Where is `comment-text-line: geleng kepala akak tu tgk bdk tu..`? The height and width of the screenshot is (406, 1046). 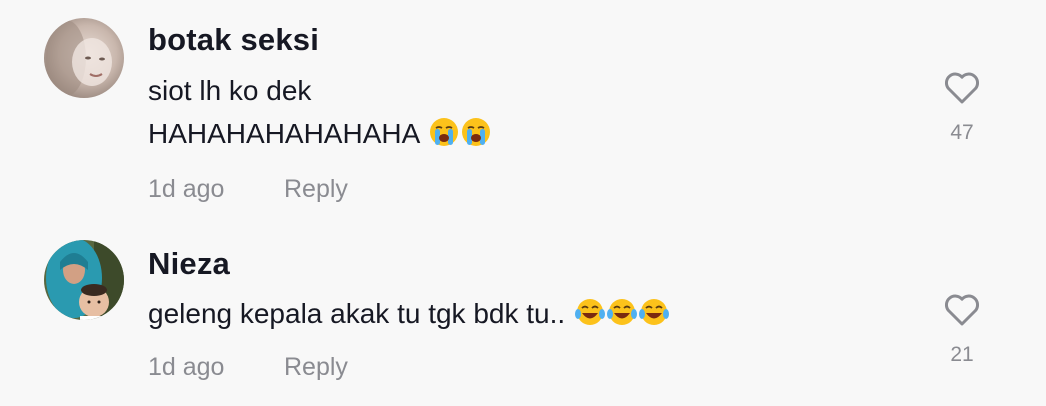 comment-text-line: geleng kepala akak tu tgk bdk tu.. is located at coordinates (408, 315).